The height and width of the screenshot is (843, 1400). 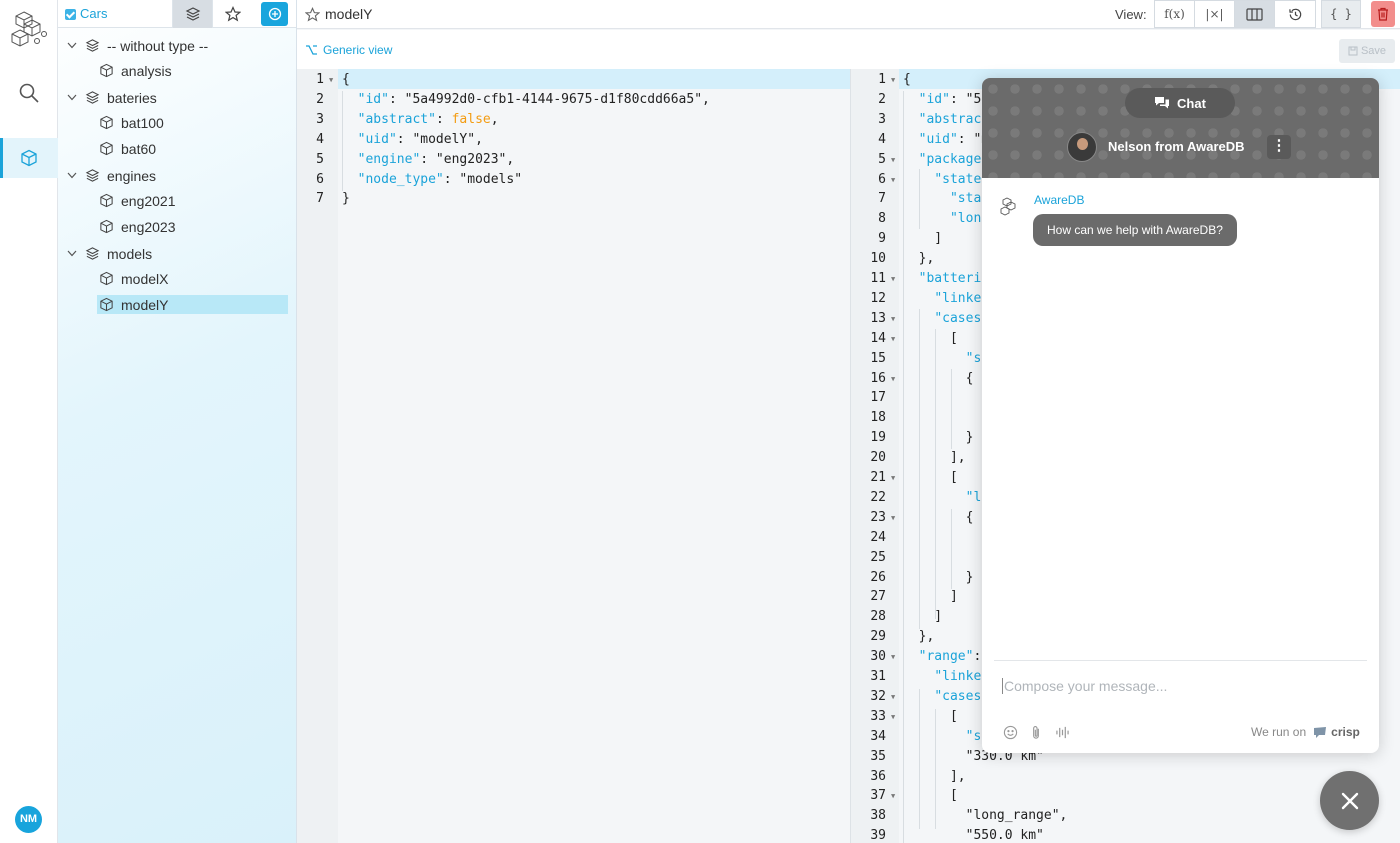 What do you see at coordinates (1383, 14) in the screenshot?
I see `delete-button` at bounding box center [1383, 14].